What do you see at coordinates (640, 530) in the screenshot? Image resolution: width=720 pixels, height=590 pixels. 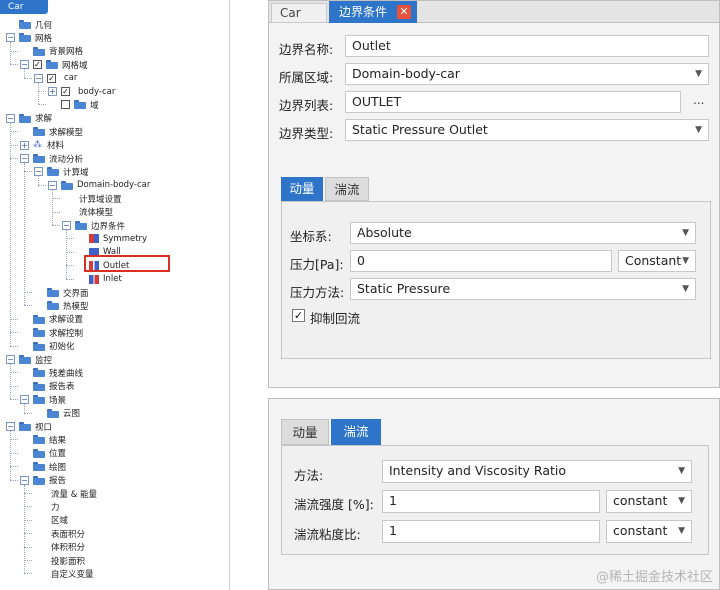 I see `turbulent-viscosity-ratio-mode-value: constant` at bounding box center [640, 530].